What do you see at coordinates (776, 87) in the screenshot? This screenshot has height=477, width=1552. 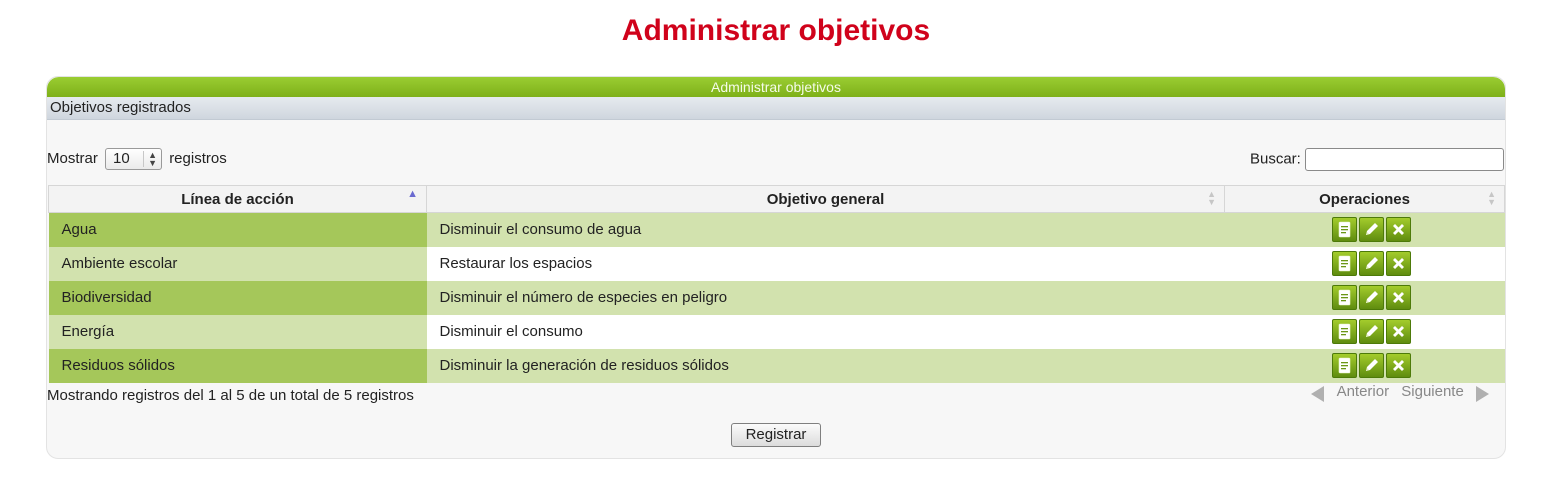 I see `panel-header: Administrar objetivos` at bounding box center [776, 87].